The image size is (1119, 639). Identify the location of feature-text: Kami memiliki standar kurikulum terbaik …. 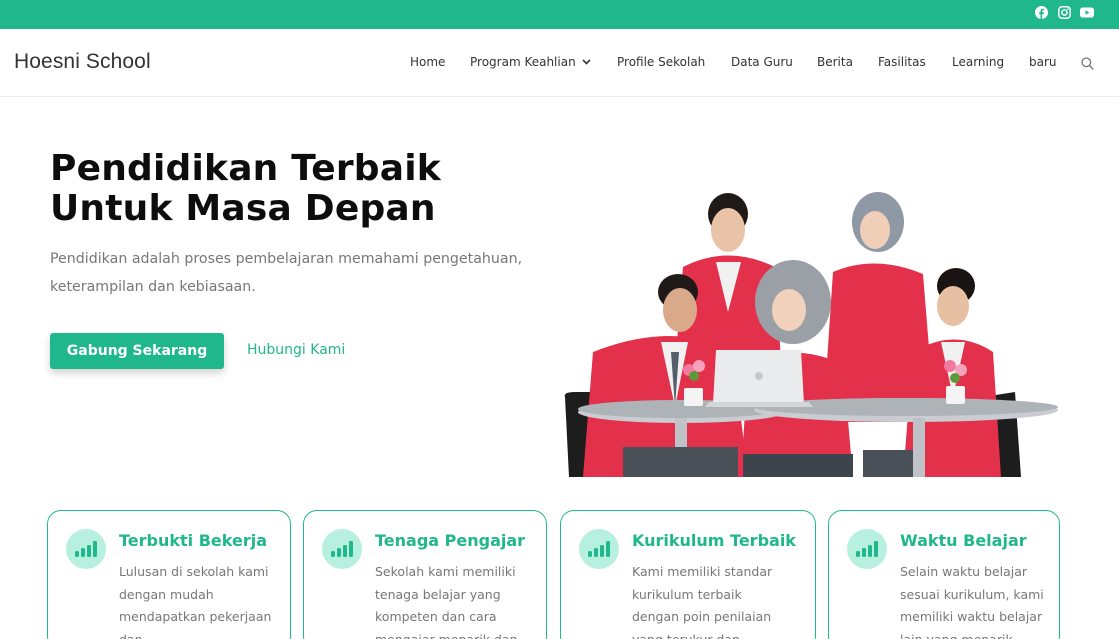
(702, 601).